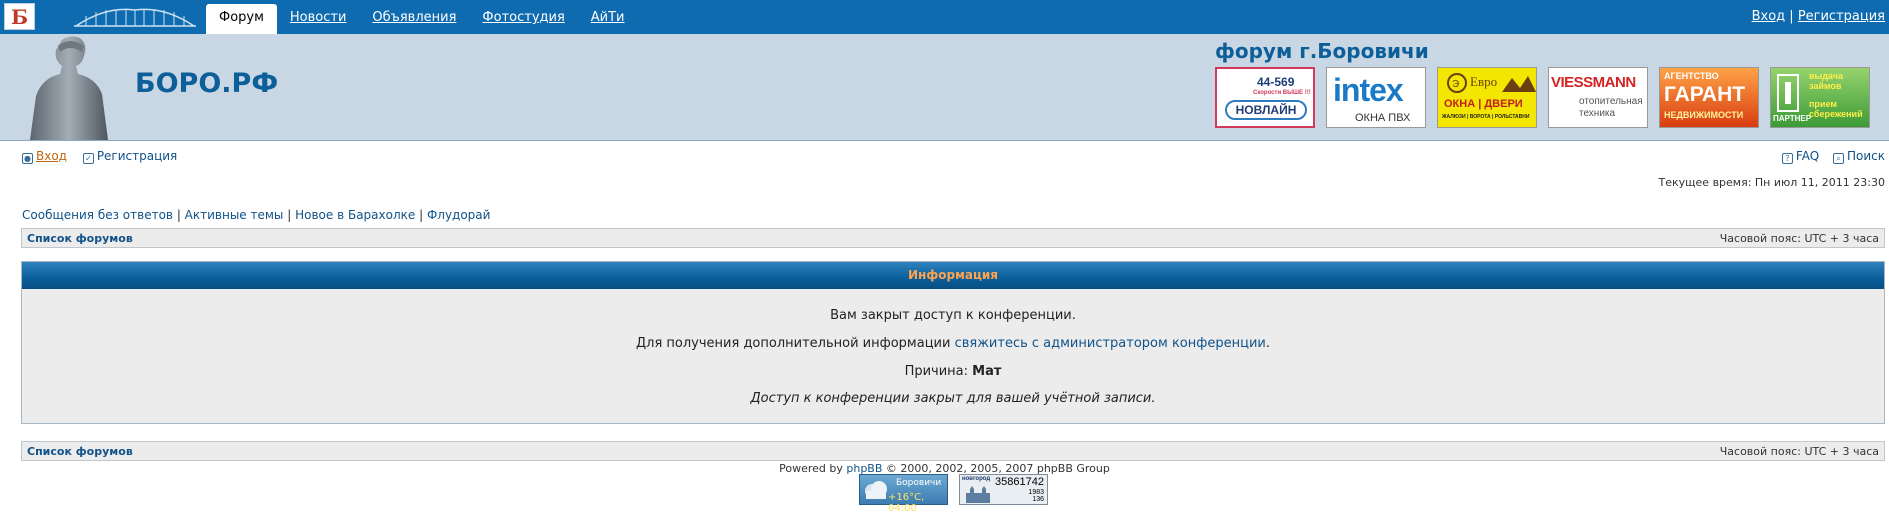 The image size is (1889, 525). I want to click on viessmann-line1: отопительная, so click(1611, 101).